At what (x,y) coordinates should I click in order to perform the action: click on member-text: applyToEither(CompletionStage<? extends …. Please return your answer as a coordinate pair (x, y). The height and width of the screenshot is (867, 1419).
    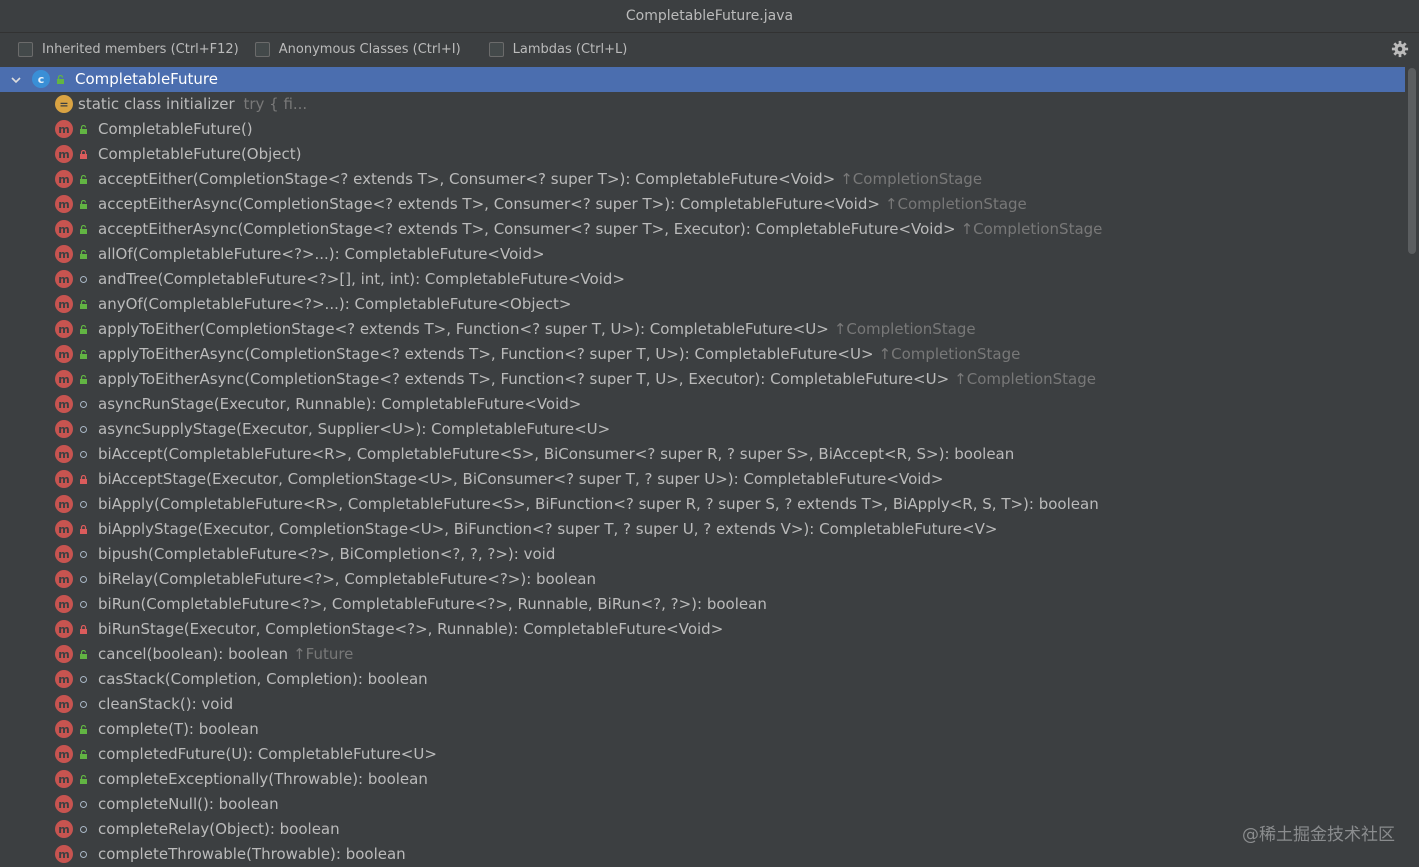
    Looking at the image, I should click on (537, 329).